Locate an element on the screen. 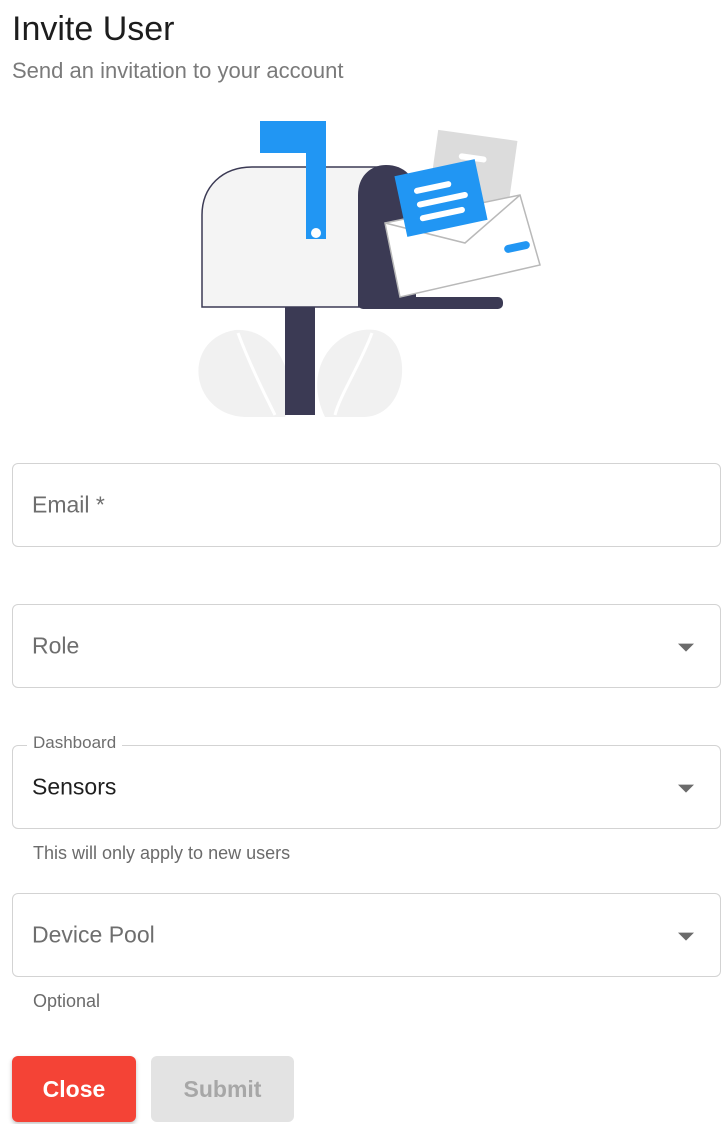  close-button: Close is located at coordinates (74, 1089).